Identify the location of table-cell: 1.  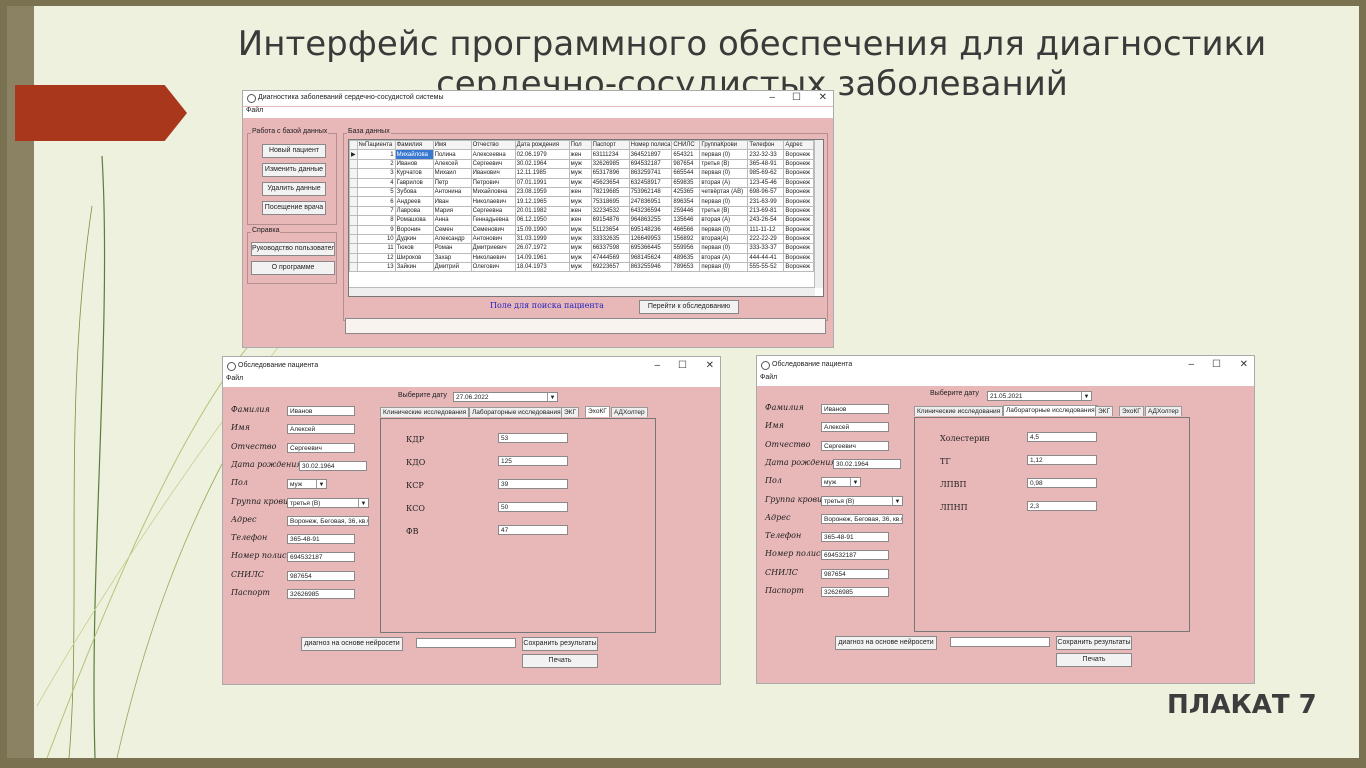
(376, 154).